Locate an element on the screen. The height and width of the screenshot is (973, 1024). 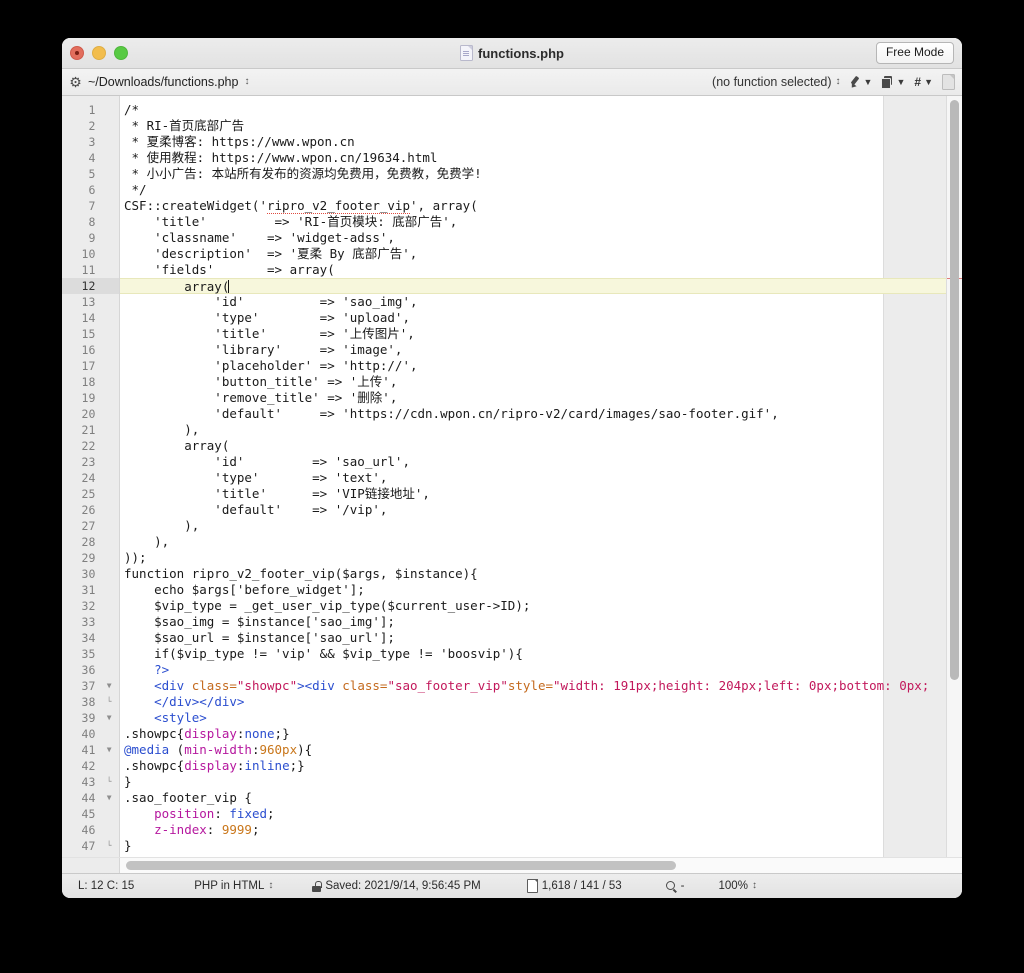
language-selector: PHP in HTML ↕ is located at coordinates (233, 886).